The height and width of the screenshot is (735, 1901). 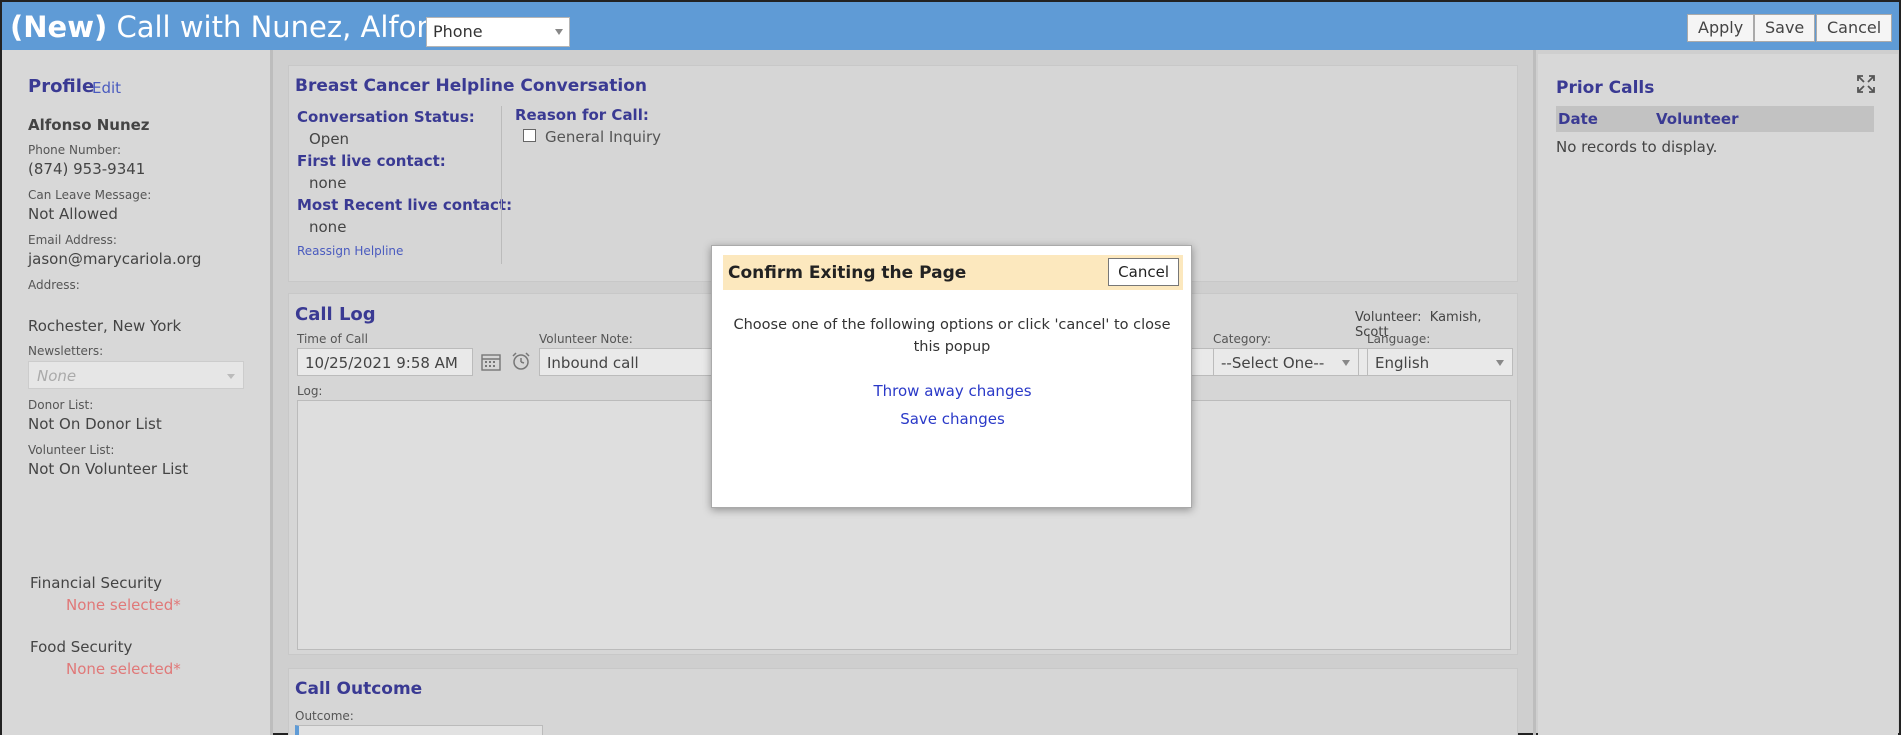 I want to click on alarm-clock-icon, so click(x=521, y=361).